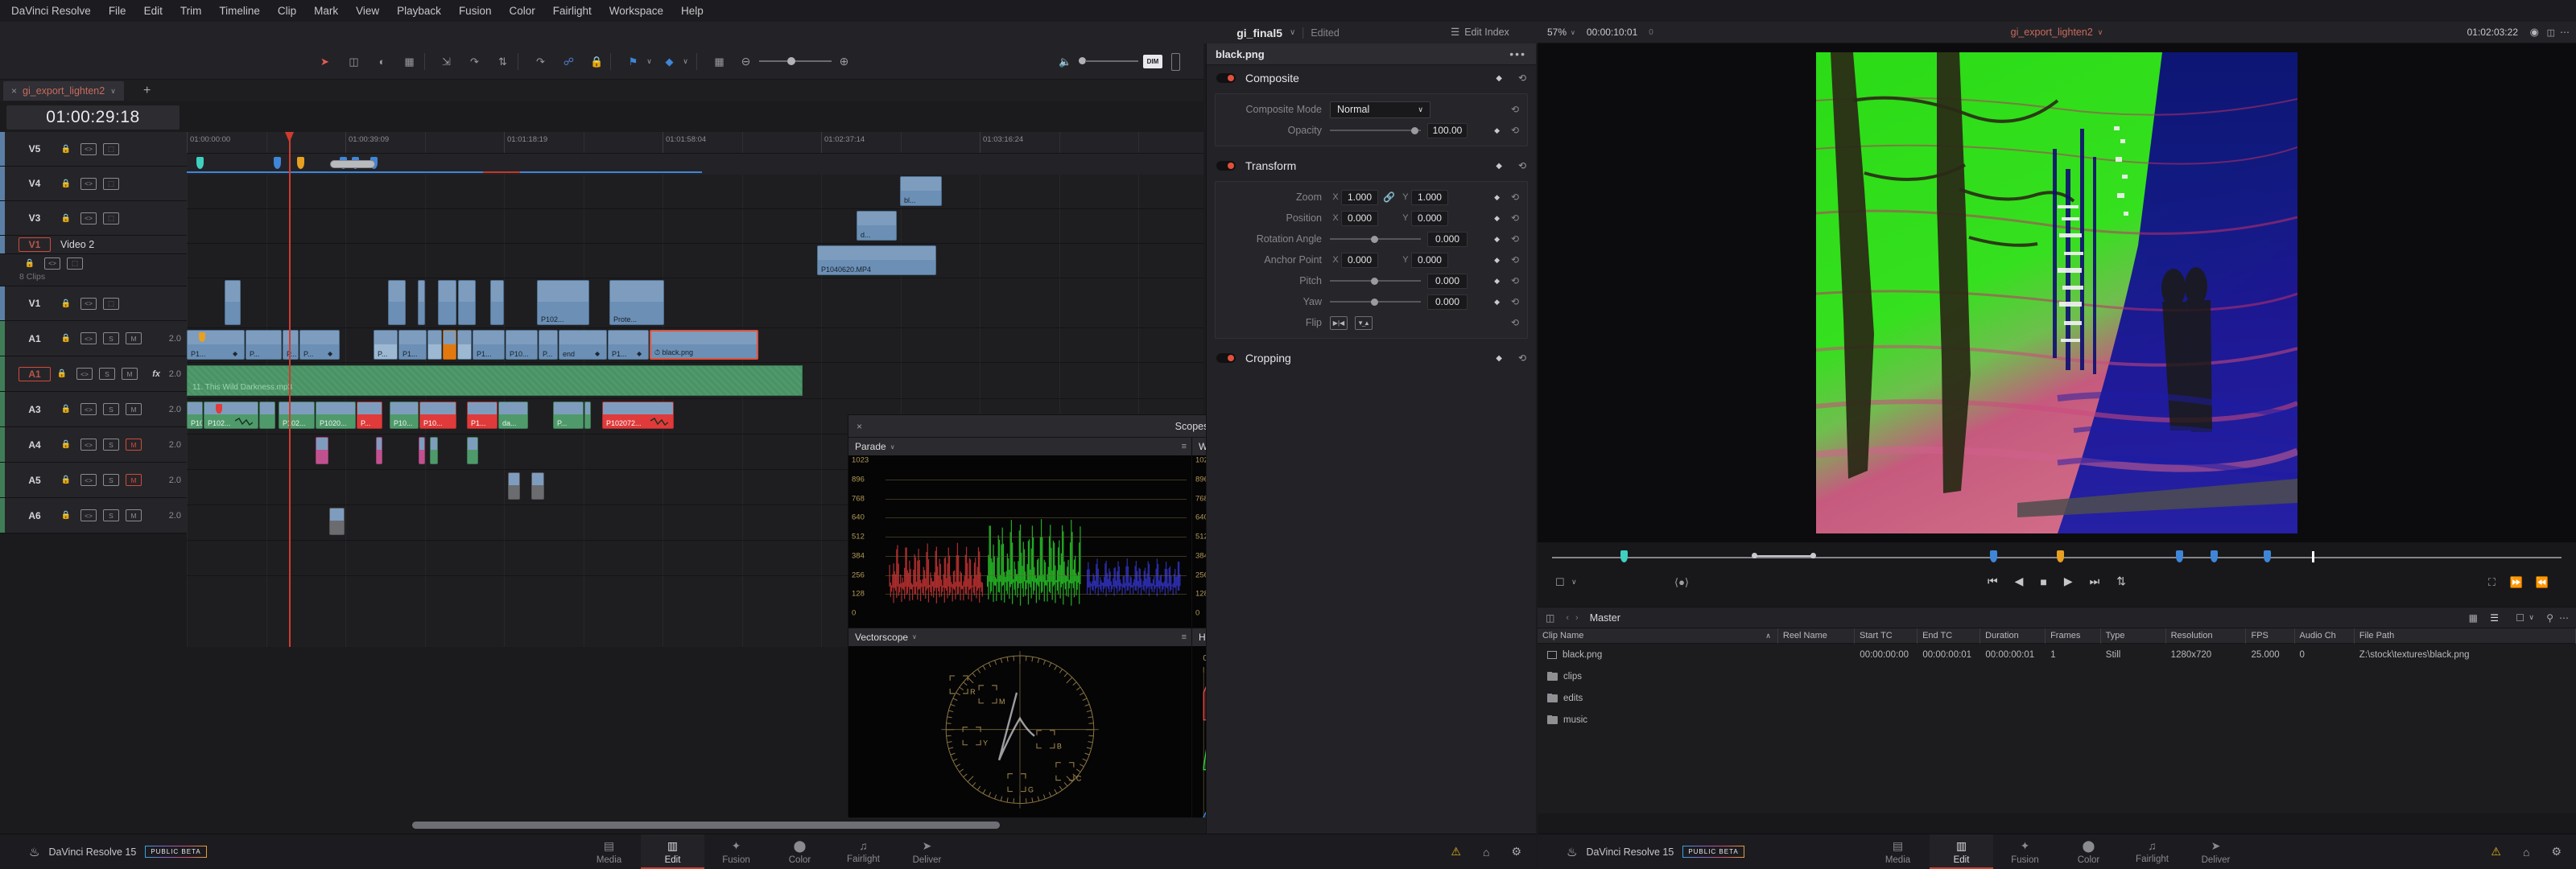 The width and height of the screenshot is (2576, 869). I want to click on section-header: Cropping ◆ ⟲, so click(1371, 358).